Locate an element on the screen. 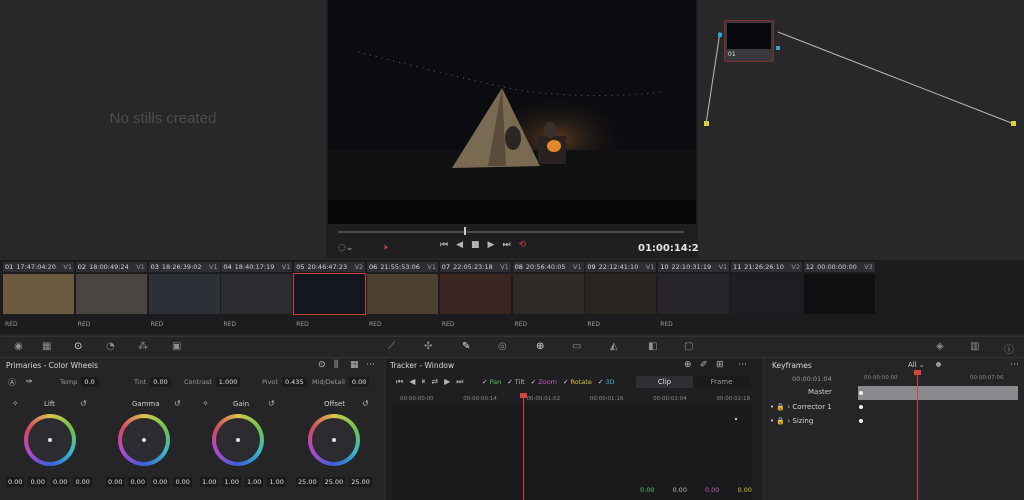 This screenshot has width=1024, height=500. tab-clip: Clip is located at coordinates (664, 382).